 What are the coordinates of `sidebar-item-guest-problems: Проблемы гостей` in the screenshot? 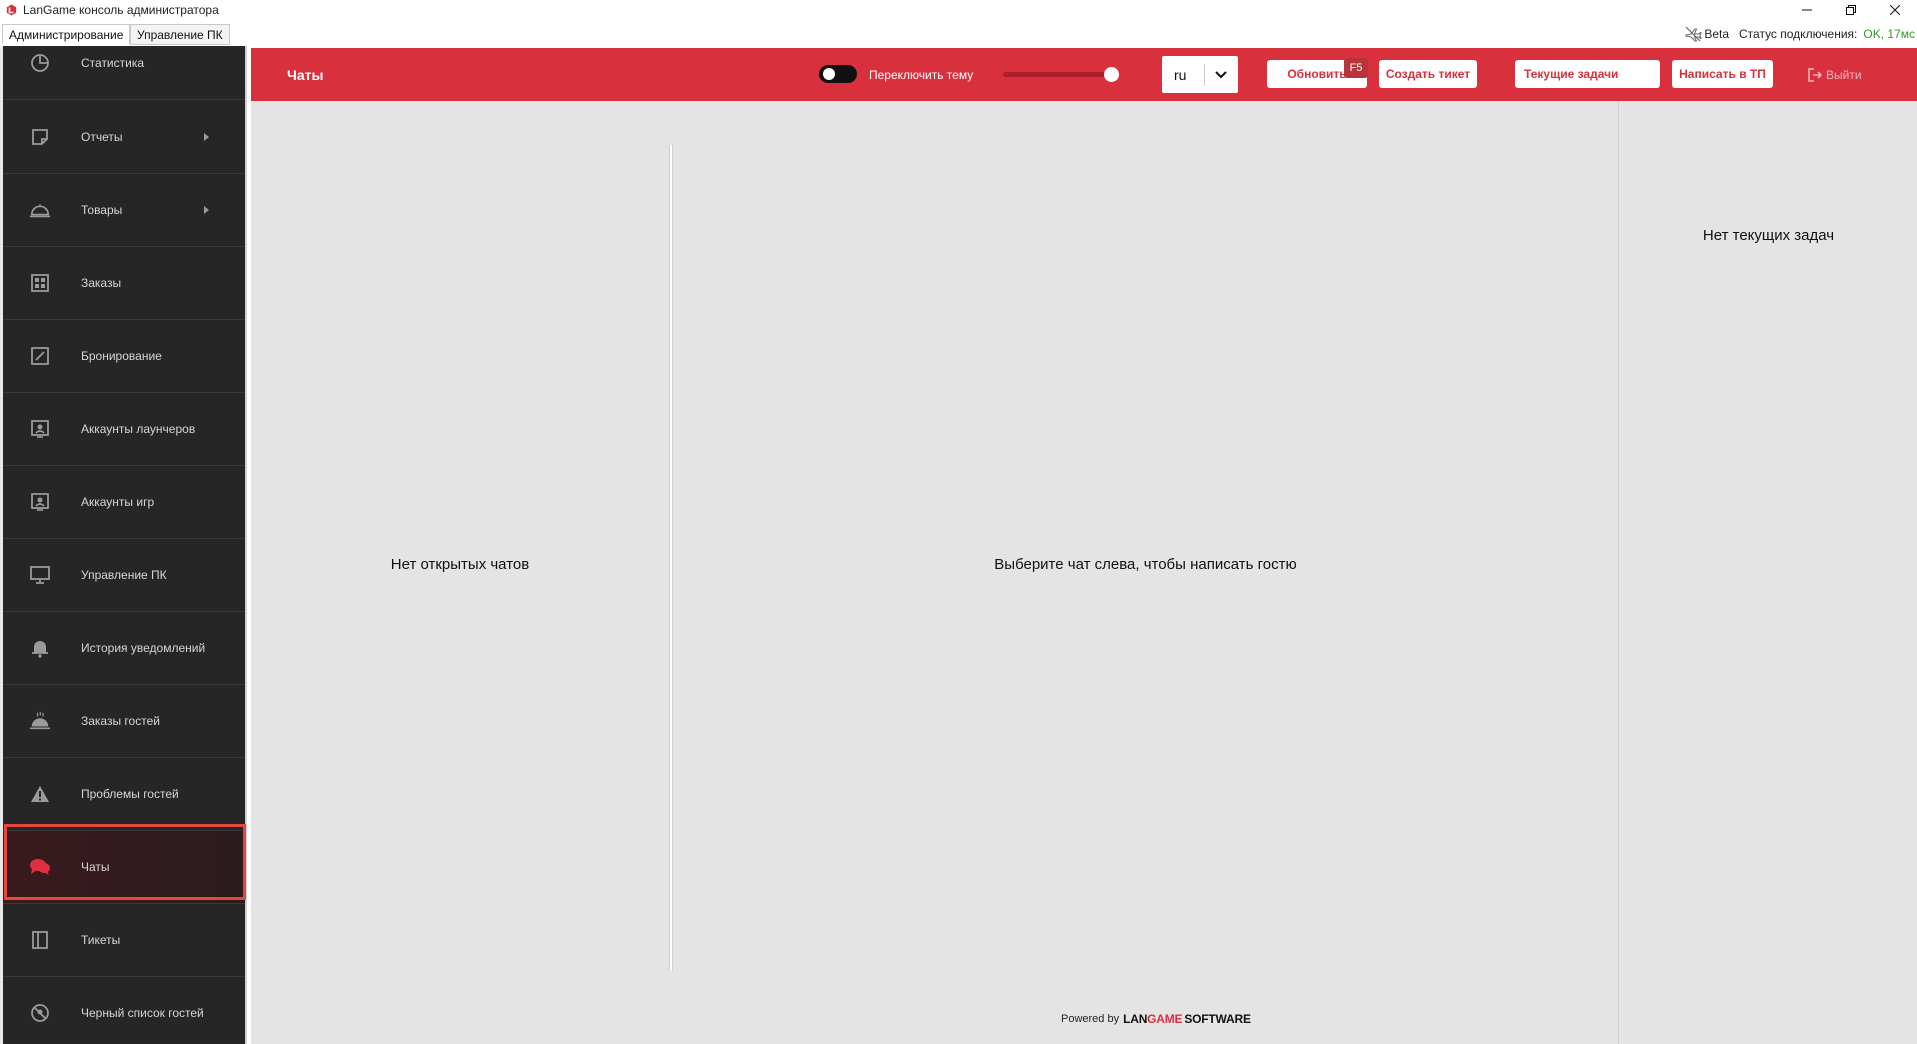 It's located at (124, 794).